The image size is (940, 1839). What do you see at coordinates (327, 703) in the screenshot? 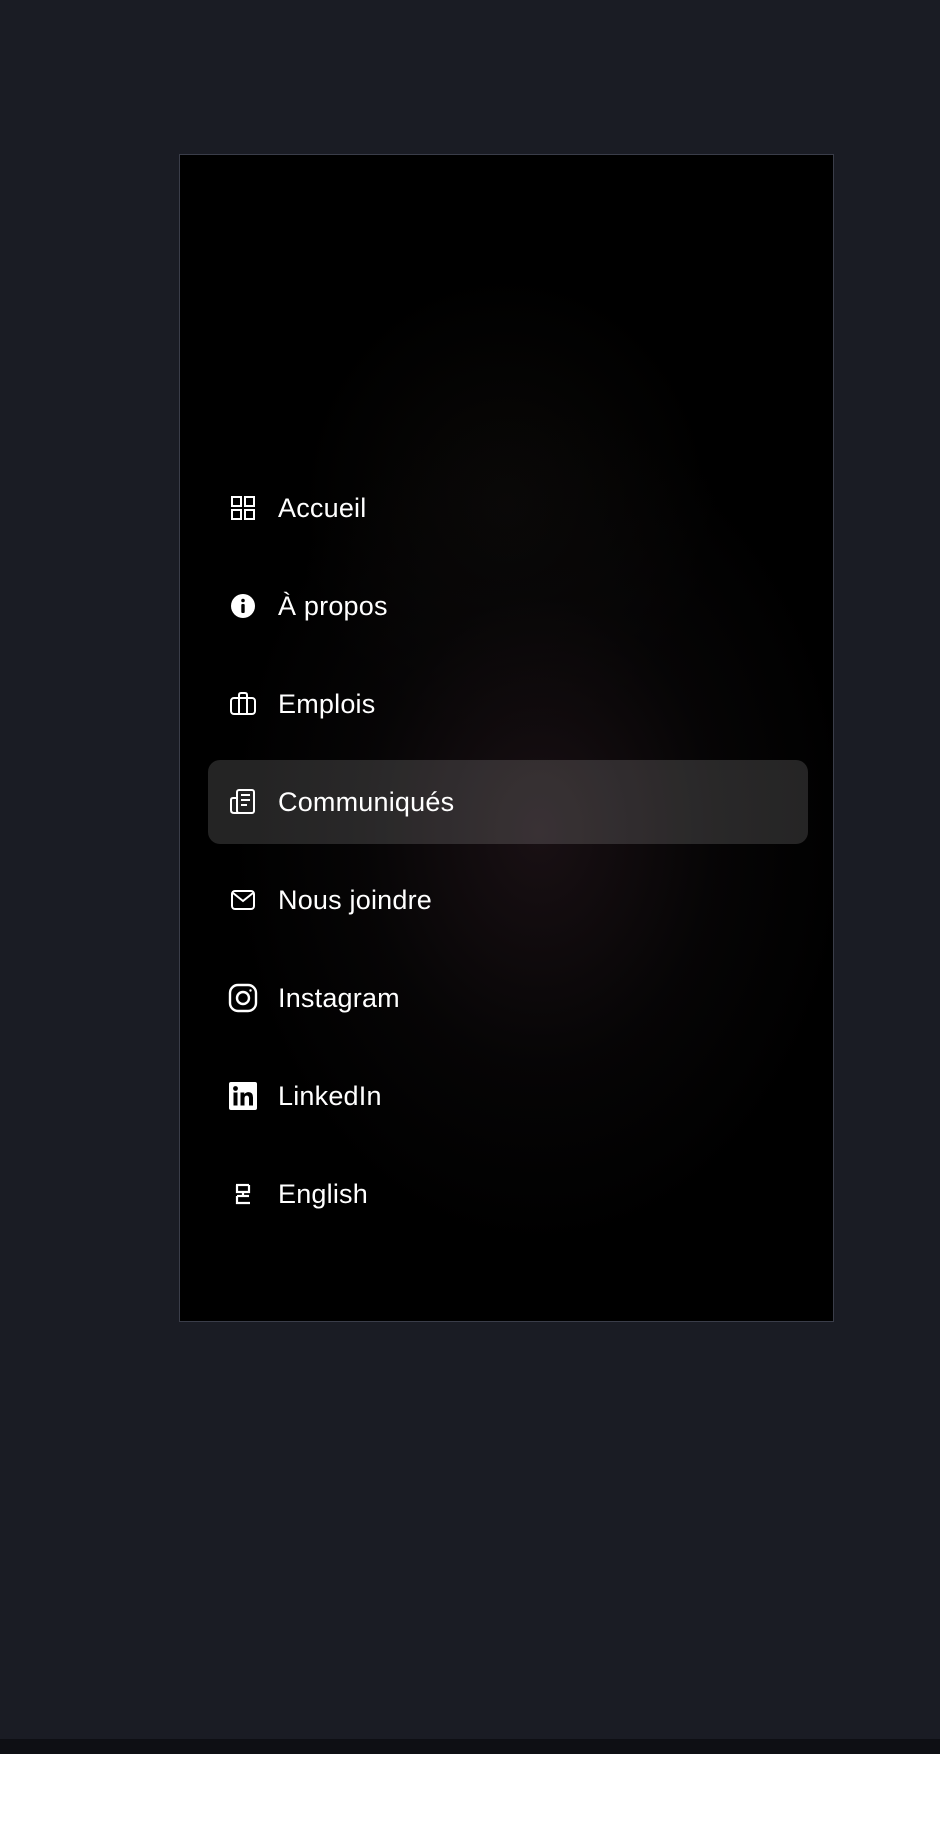
I see `menu-item-label: Emplois` at bounding box center [327, 703].